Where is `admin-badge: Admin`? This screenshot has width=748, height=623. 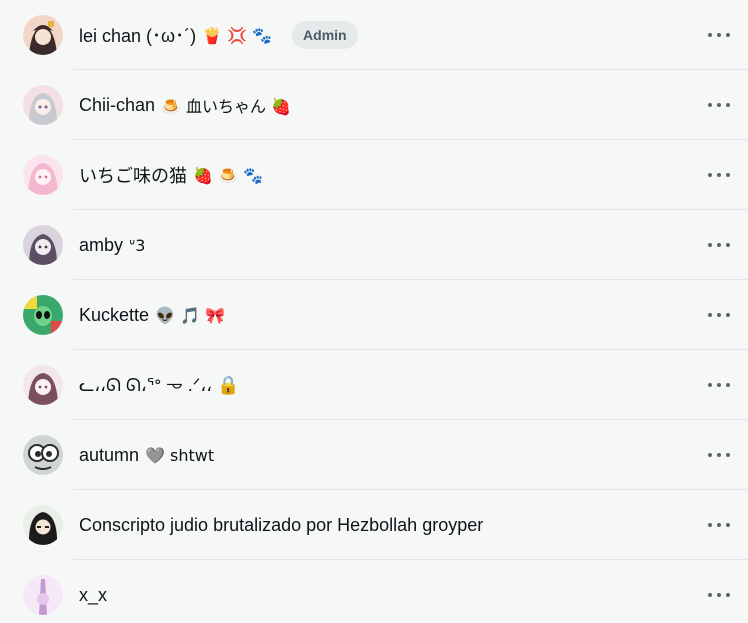
admin-badge: Admin is located at coordinates (325, 35).